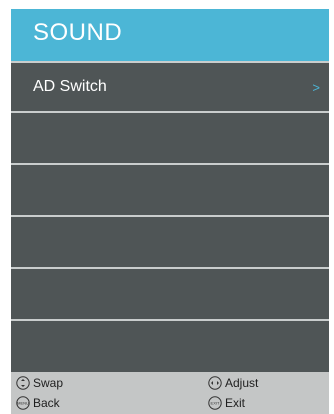 The width and height of the screenshot is (334, 414). I want to click on menu-item-ad-switch: AD Switch >, so click(170, 87).